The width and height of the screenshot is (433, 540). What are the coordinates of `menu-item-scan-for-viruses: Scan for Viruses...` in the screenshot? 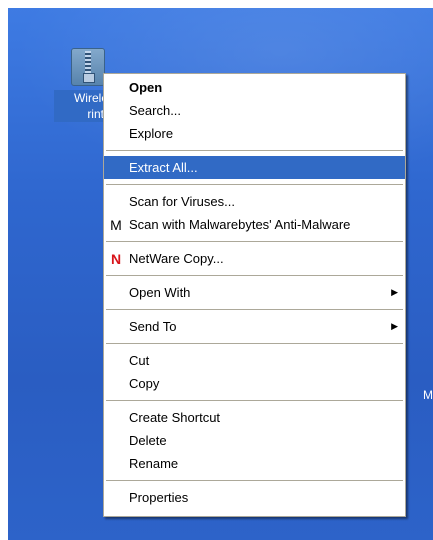 It's located at (254, 201).